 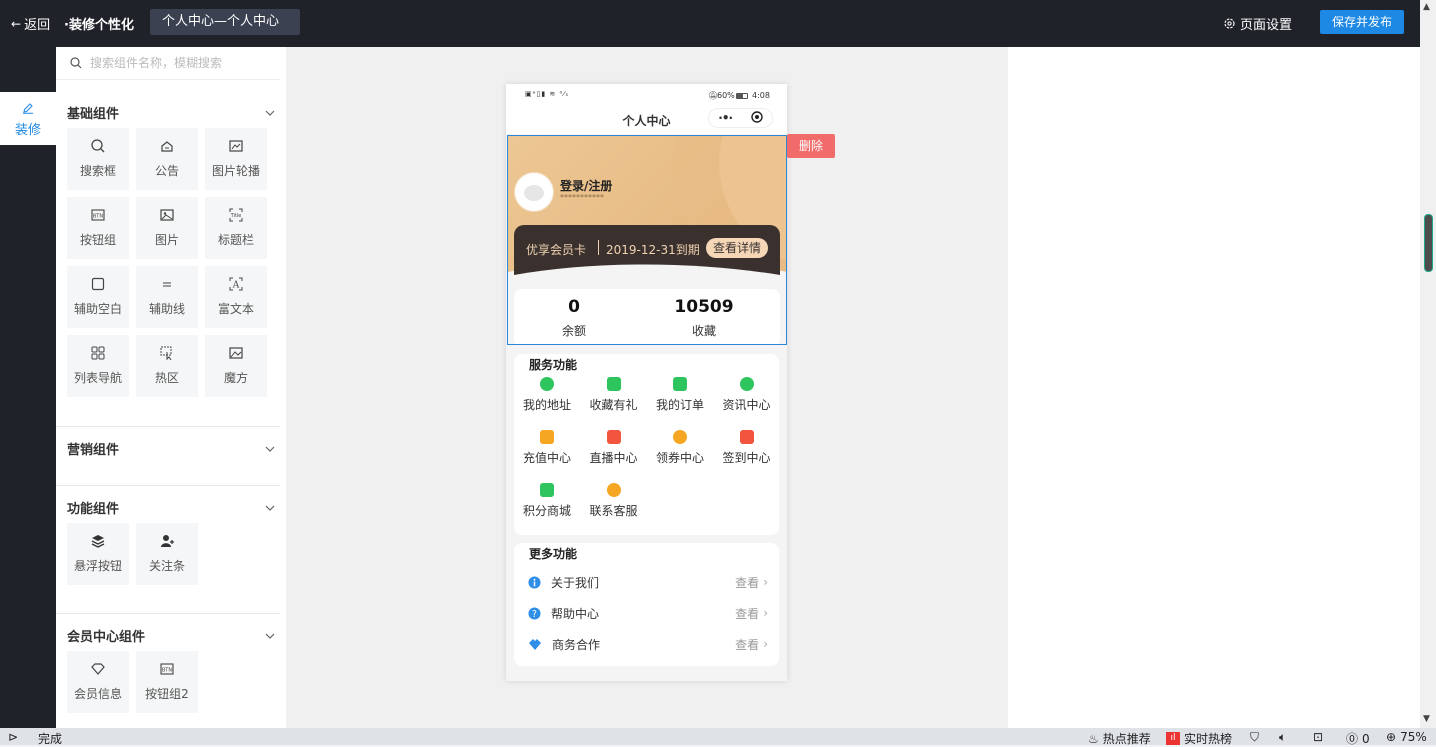 What do you see at coordinates (679, 458) in the screenshot?
I see `service-label: 领券中心` at bounding box center [679, 458].